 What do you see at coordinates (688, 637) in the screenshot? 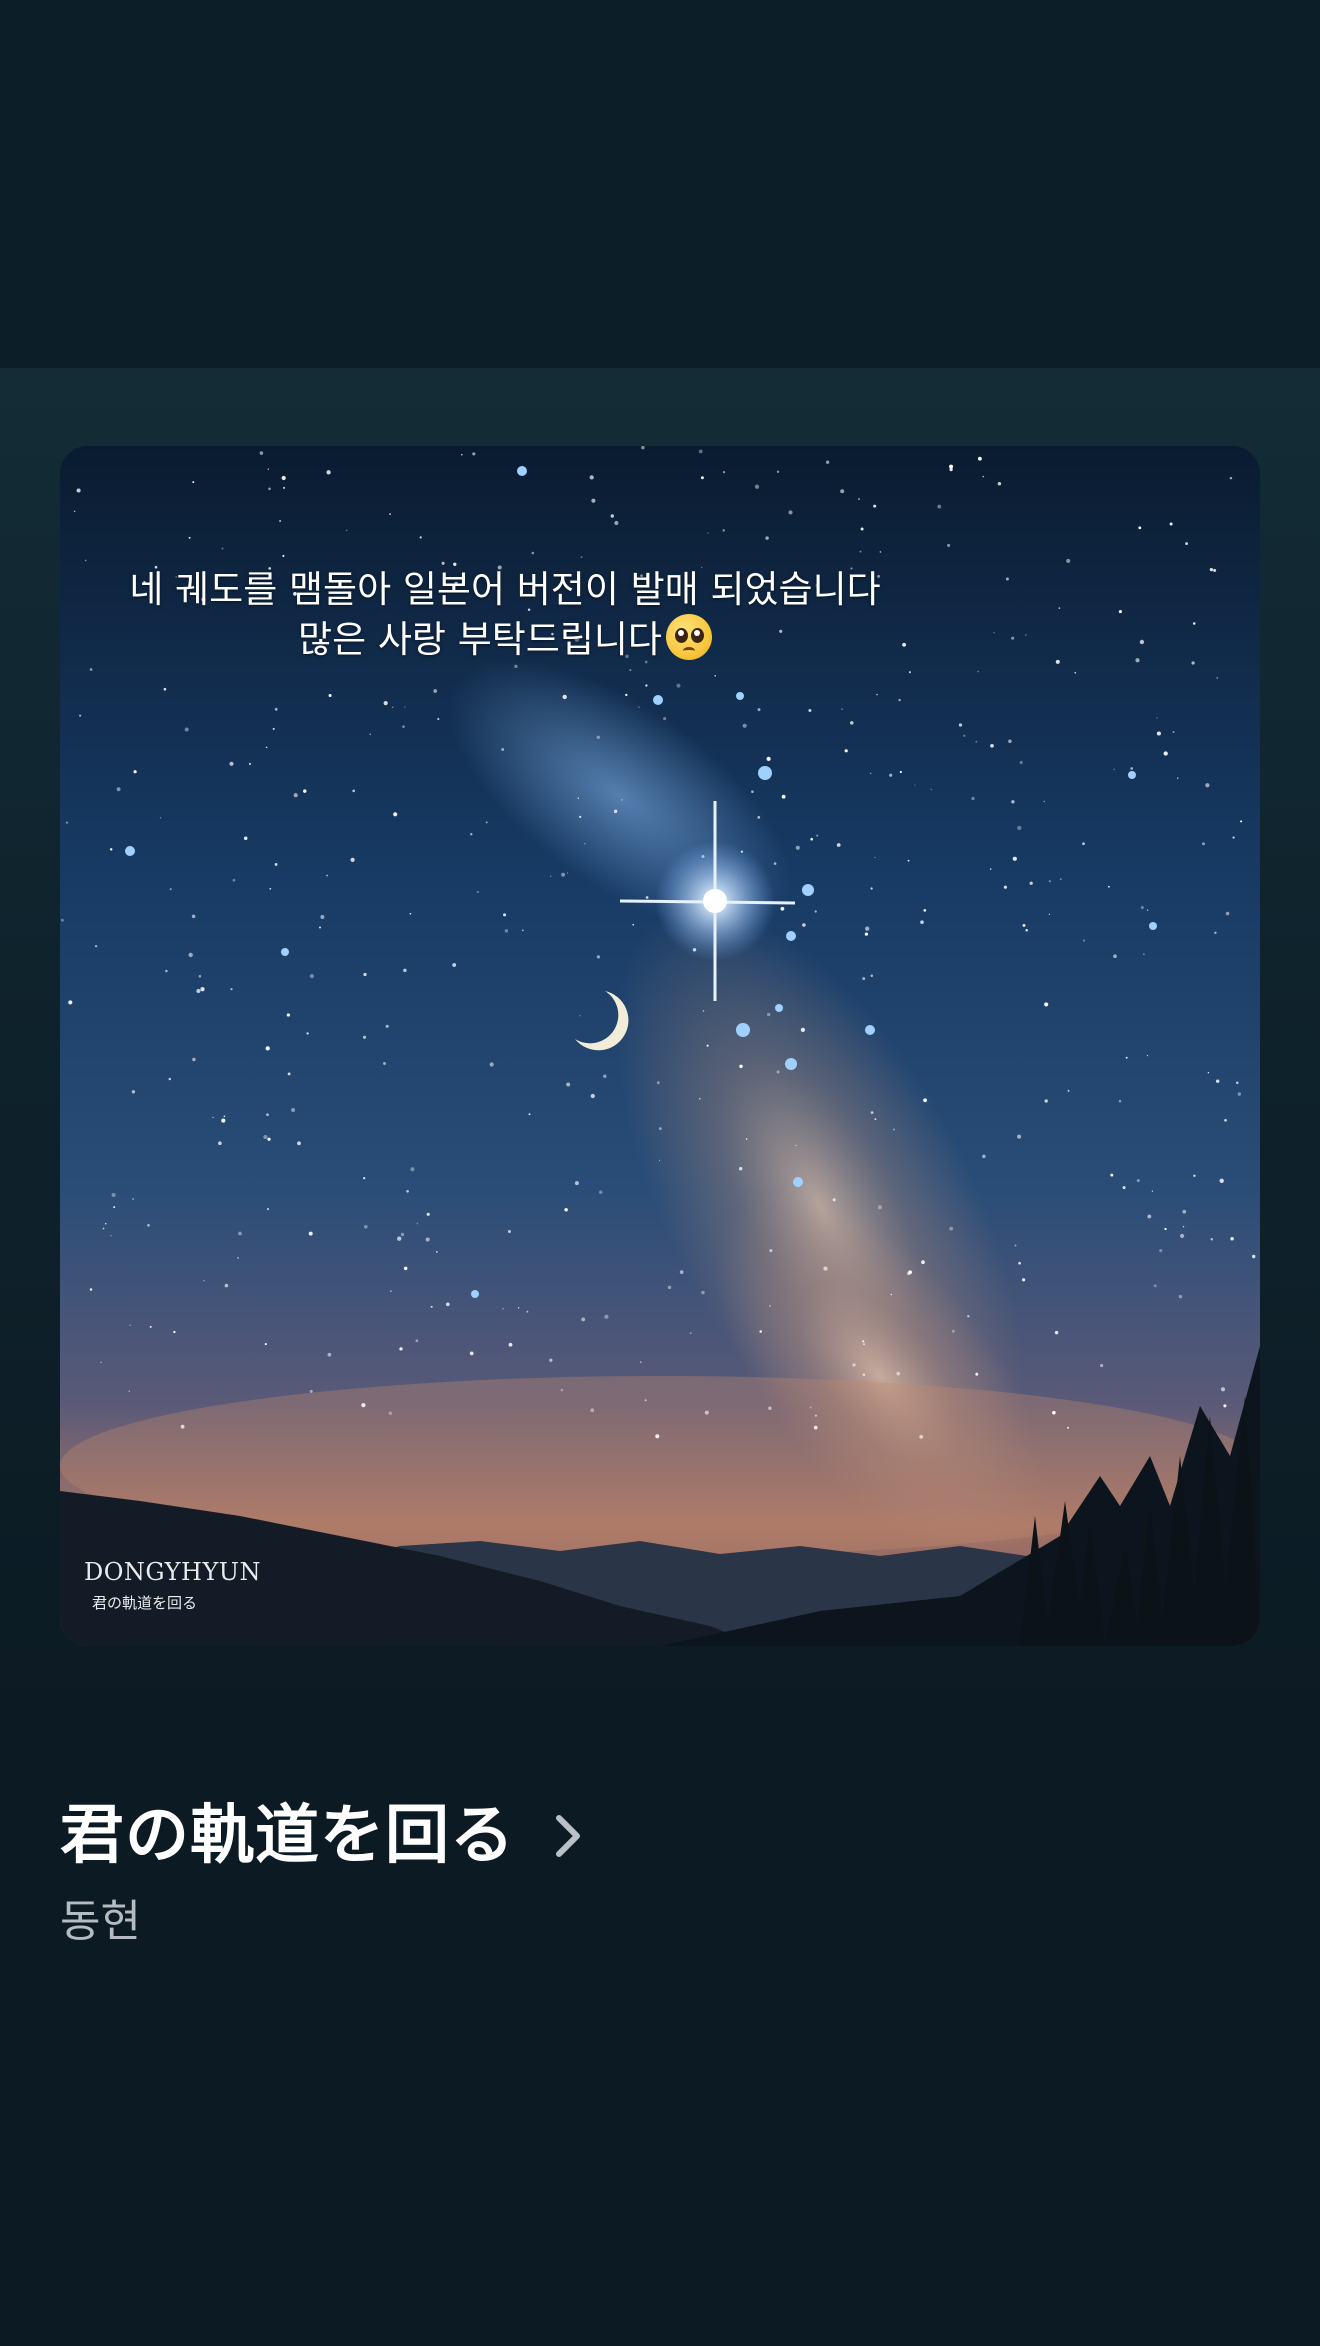
I see `pleading-face-emoji-icon` at bounding box center [688, 637].